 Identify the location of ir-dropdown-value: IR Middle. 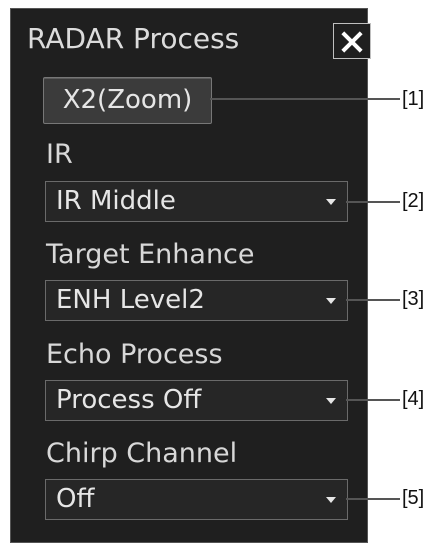
(116, 201).